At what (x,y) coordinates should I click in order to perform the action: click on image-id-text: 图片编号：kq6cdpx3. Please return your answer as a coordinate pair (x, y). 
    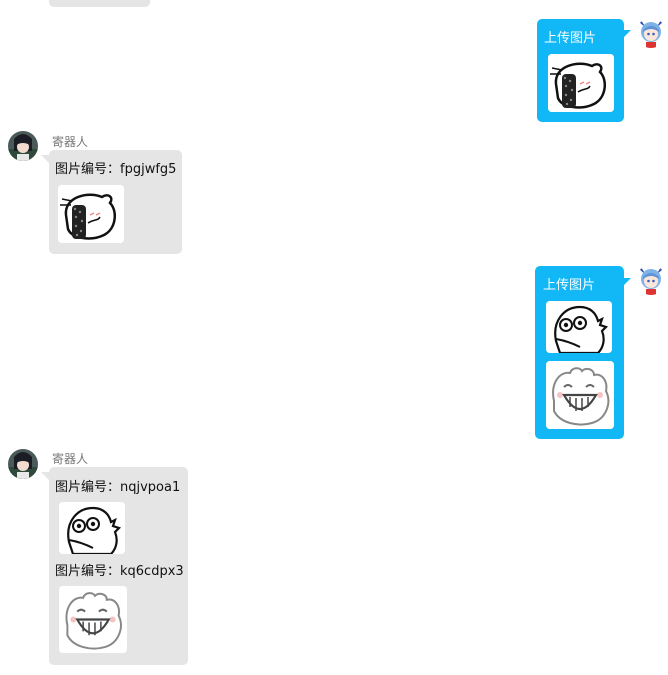
    Looking at the image, I should click on (119, 571).